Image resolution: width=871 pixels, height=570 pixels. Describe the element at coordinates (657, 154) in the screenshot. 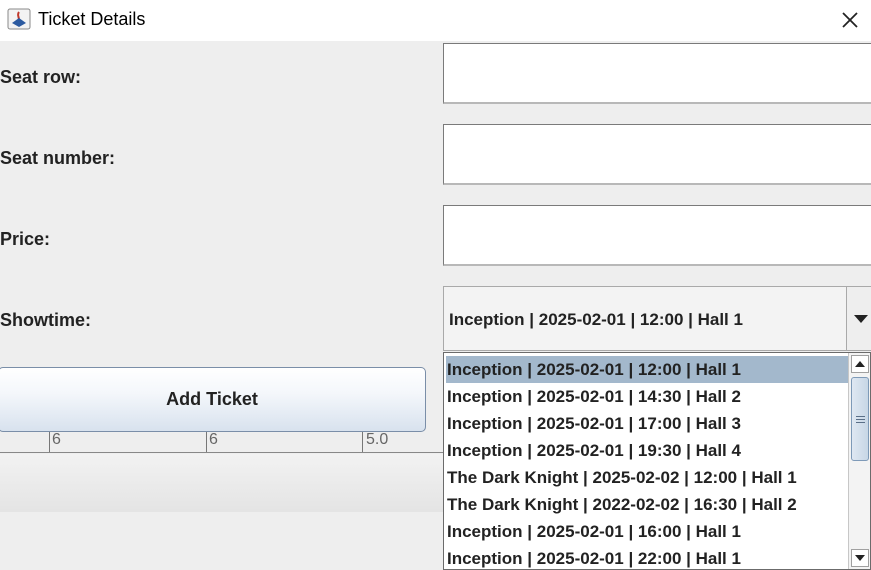

I see `seat-number-field` at that location.